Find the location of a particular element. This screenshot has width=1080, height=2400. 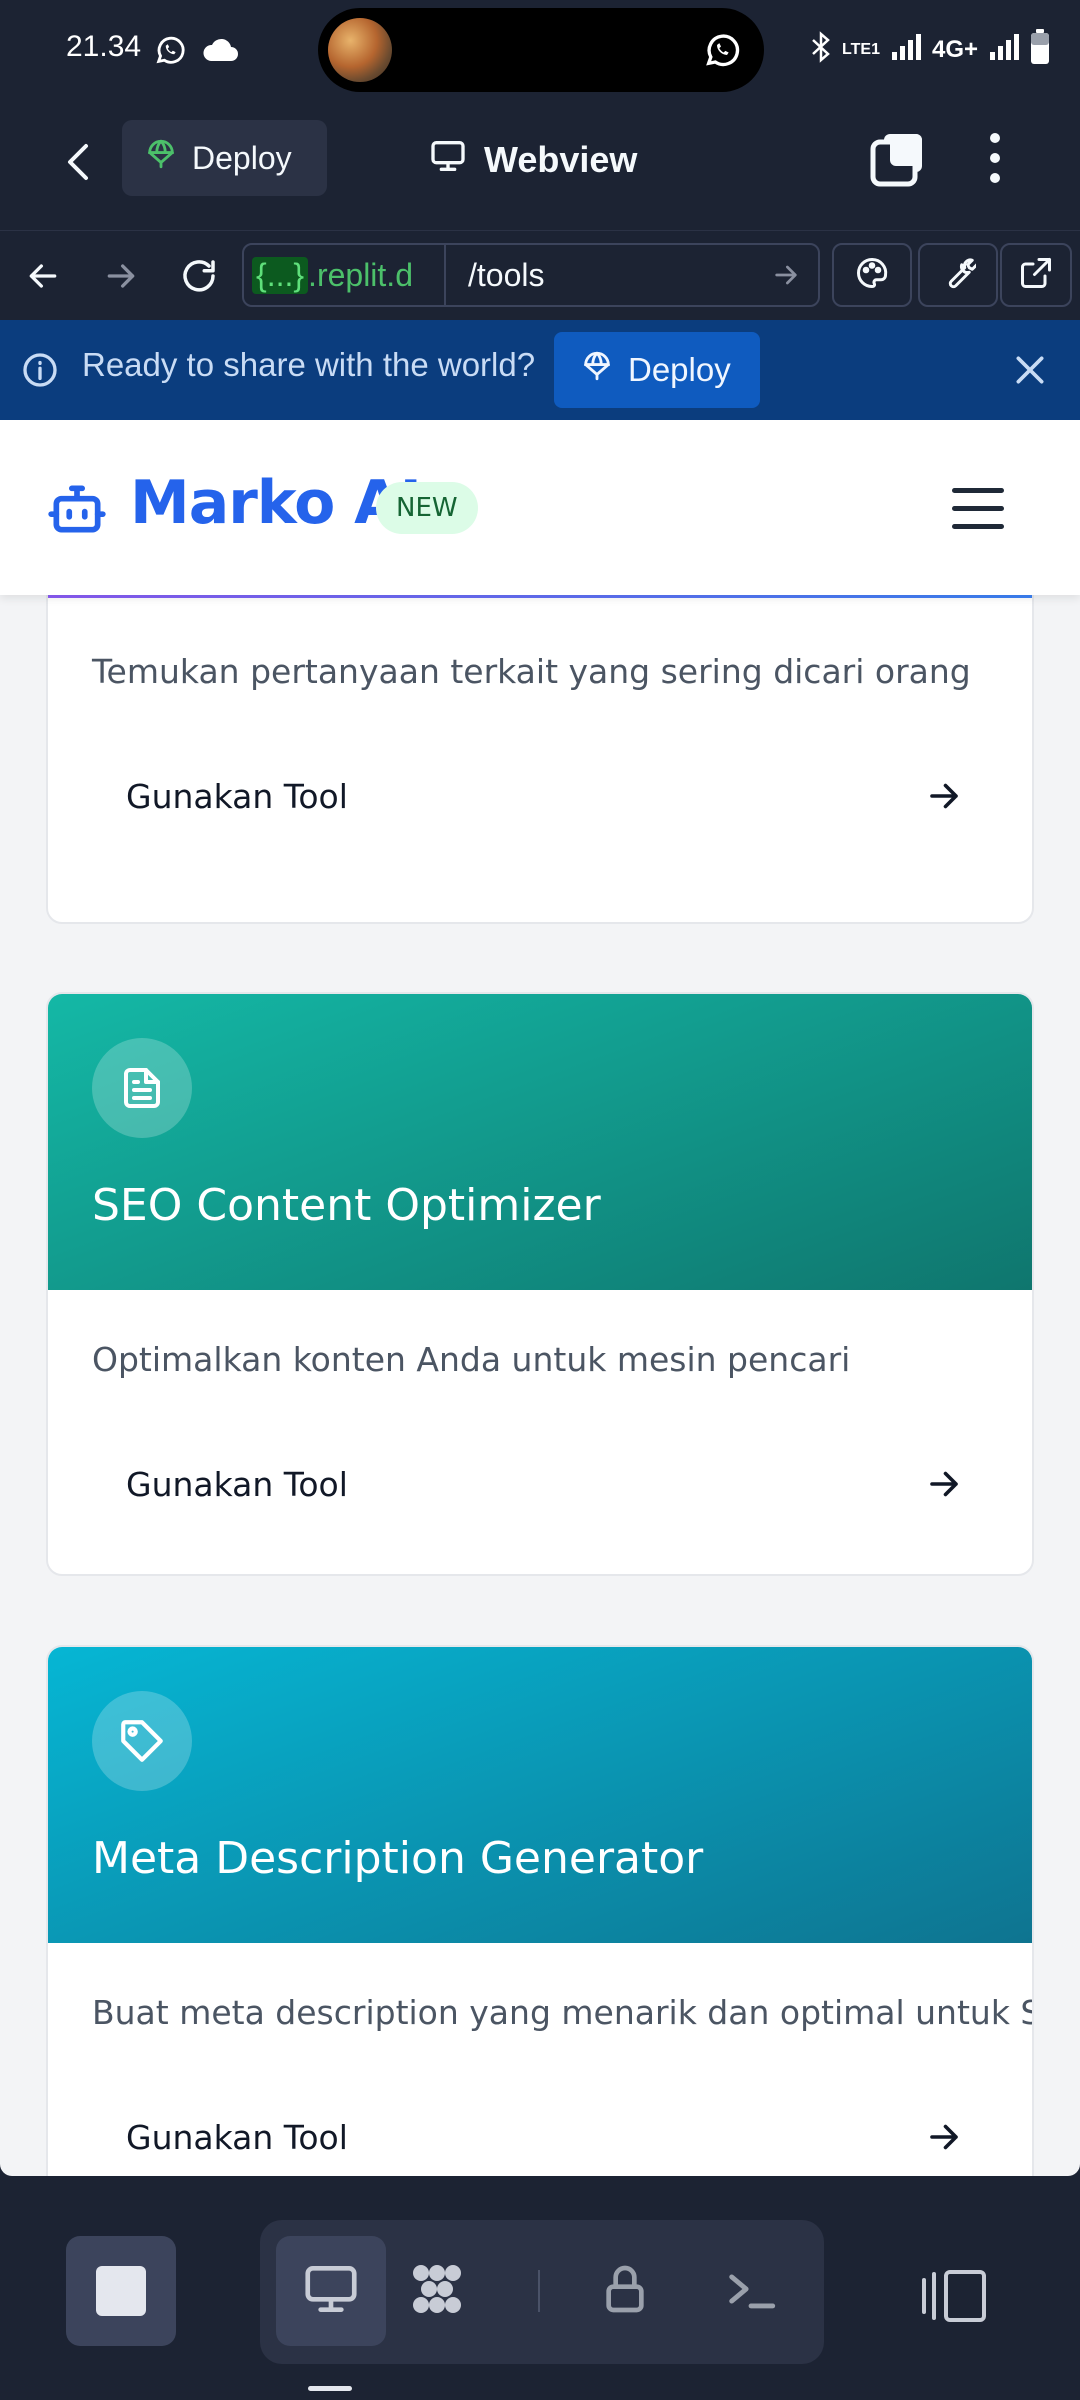

lock-icon is located at coordinates (625, 2291).